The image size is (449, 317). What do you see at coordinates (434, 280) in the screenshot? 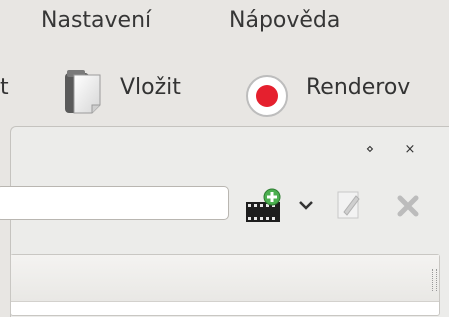
I see `resize-grip` at bounding box center [434, 280].